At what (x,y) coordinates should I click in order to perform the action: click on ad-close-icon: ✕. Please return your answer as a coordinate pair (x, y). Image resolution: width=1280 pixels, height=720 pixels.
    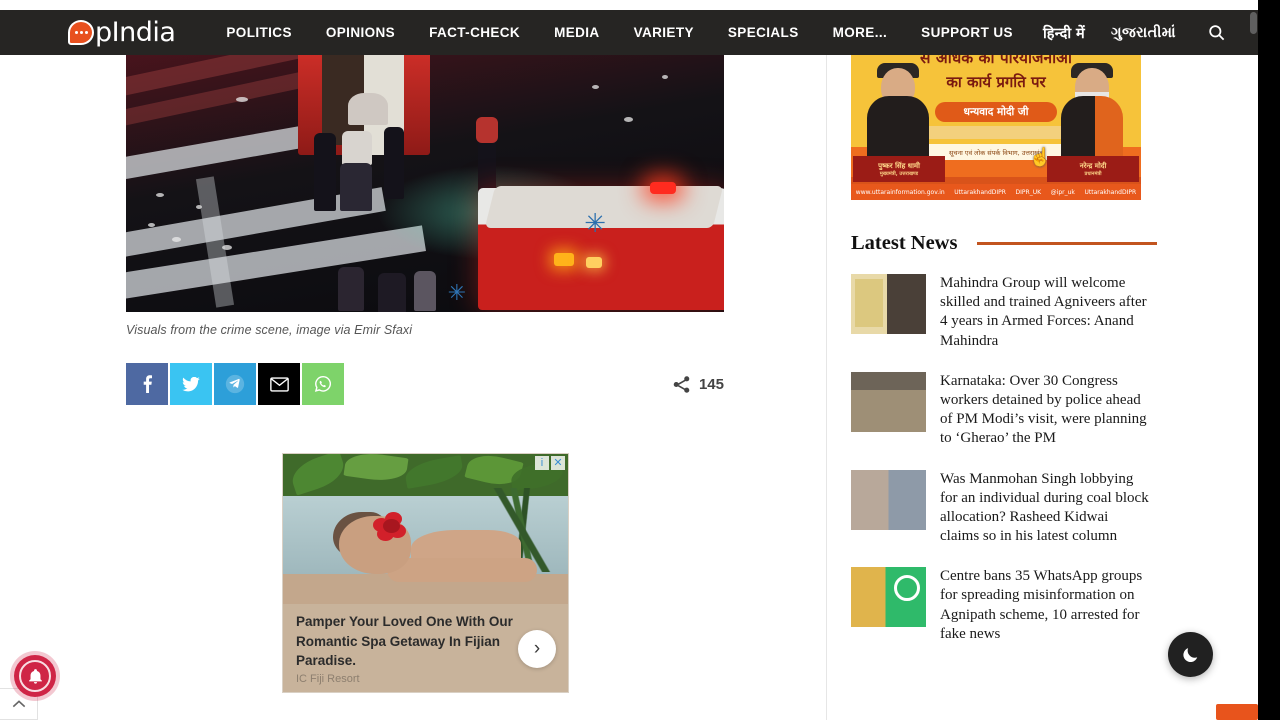
    Looking at the image, I should click on (558, 463).